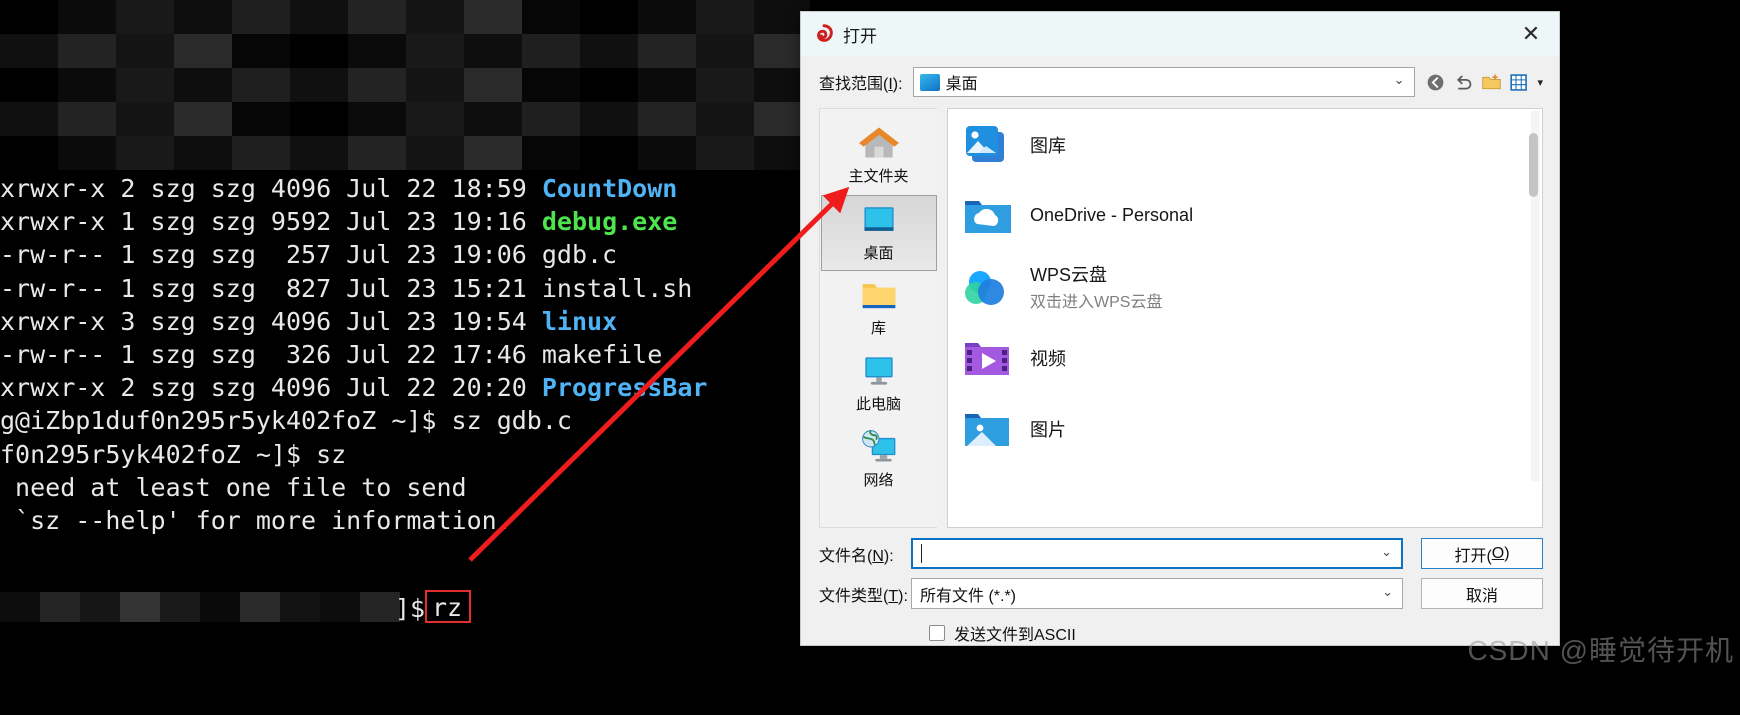 Image resolution: width=1740 pixels, height=715 pixels. I want to click on file-item-text: 图库, so click(1048, 145).